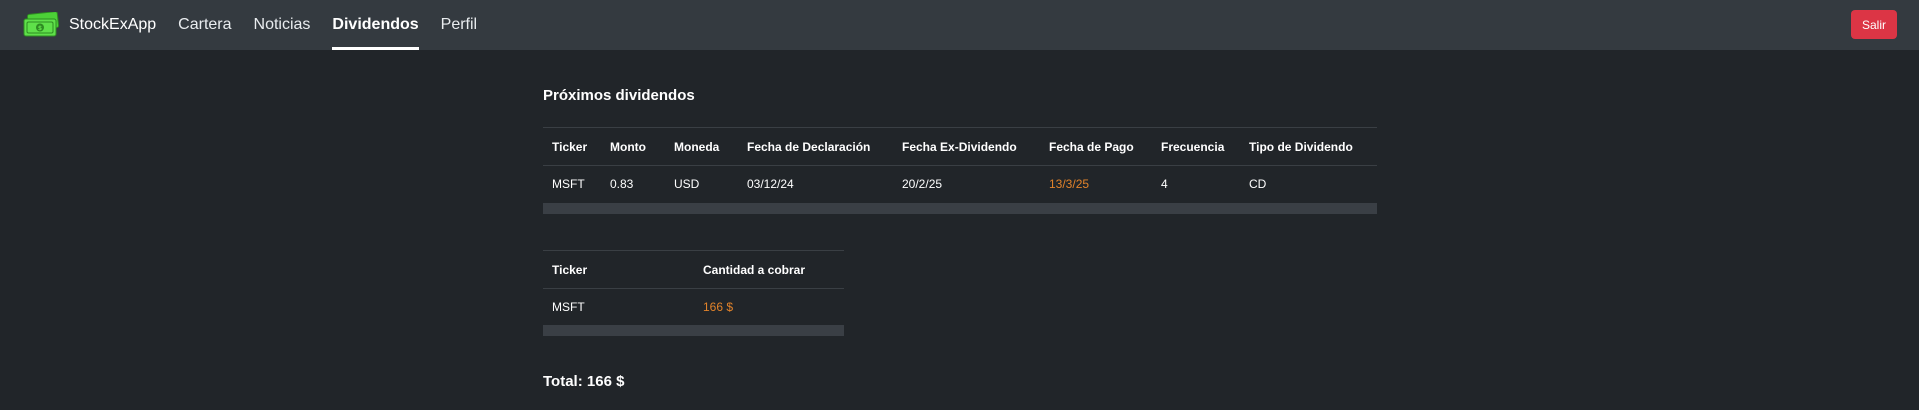 Image resolution: width=1919 pixels, height=410 pixels. What do you see at coordinates (769, 269) in the screenshot?
I see `column-header: Cantidad a cobrar` at bounding box center [769, 269].